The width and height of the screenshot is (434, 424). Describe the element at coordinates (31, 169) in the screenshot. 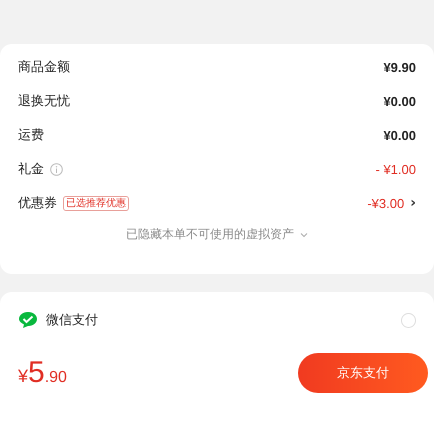

I see `fee-label: 礼金` at that location.